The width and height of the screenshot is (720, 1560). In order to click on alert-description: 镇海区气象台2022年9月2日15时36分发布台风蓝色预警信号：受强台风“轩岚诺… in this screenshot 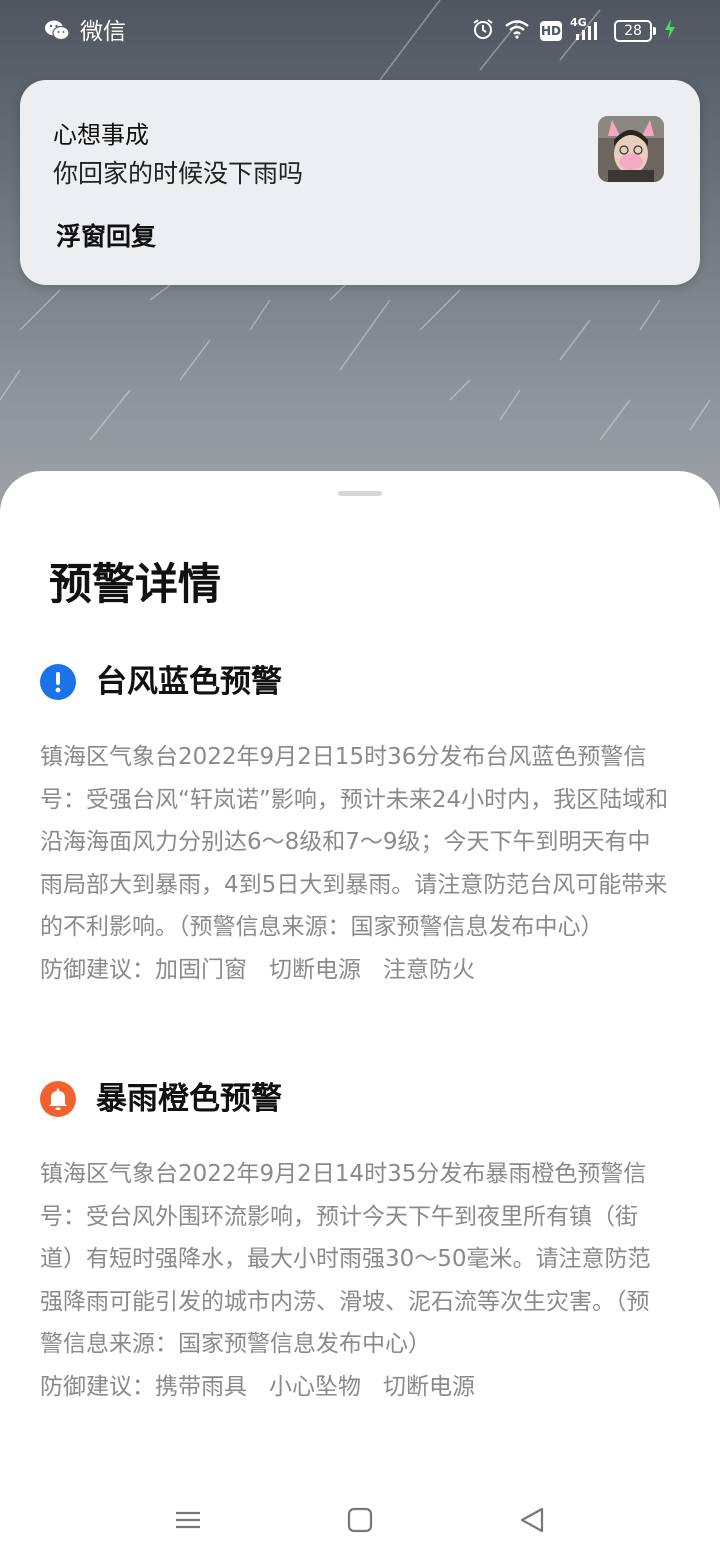, I will do `click(354, 842)`.